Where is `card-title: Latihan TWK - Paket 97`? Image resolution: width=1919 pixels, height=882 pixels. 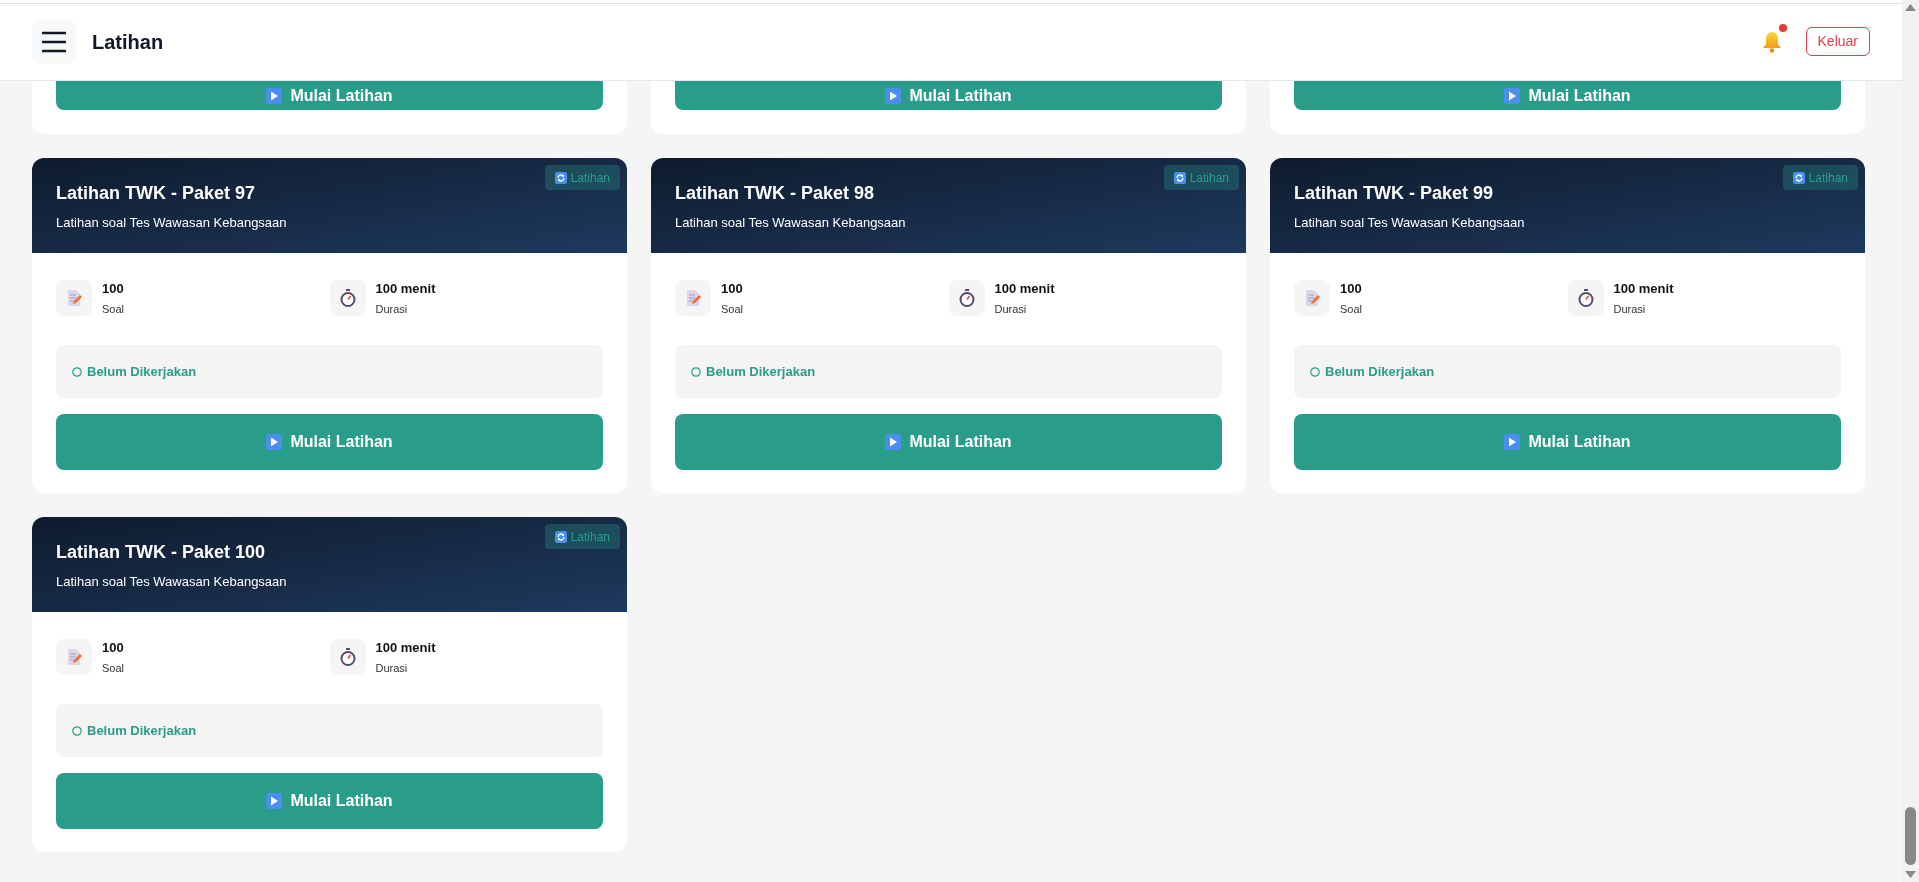 card-title: Latihan TWK - Paket 97 is located at coordinates (156, 193).